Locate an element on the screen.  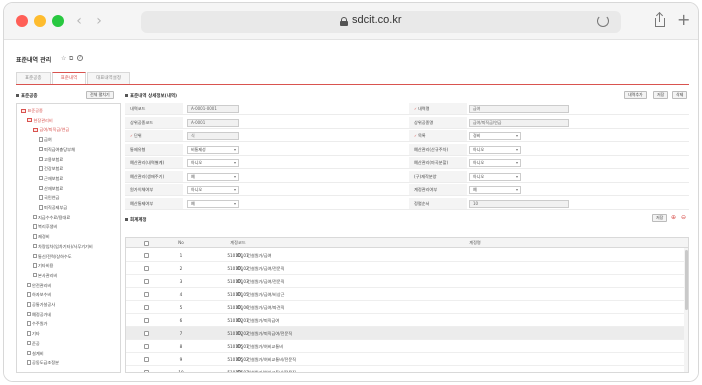
tree-item: 급여 is located at coordinates (45, 140).